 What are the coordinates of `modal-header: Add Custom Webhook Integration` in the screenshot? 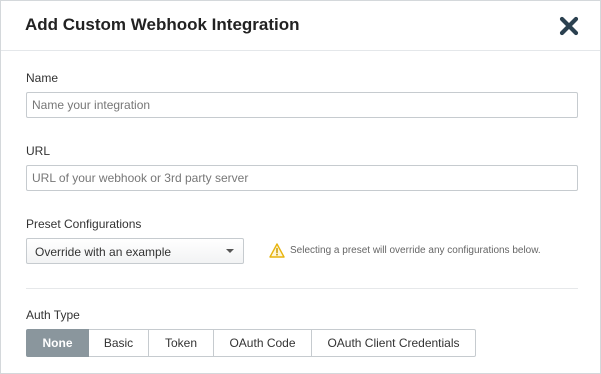 It's located at (300, 26).